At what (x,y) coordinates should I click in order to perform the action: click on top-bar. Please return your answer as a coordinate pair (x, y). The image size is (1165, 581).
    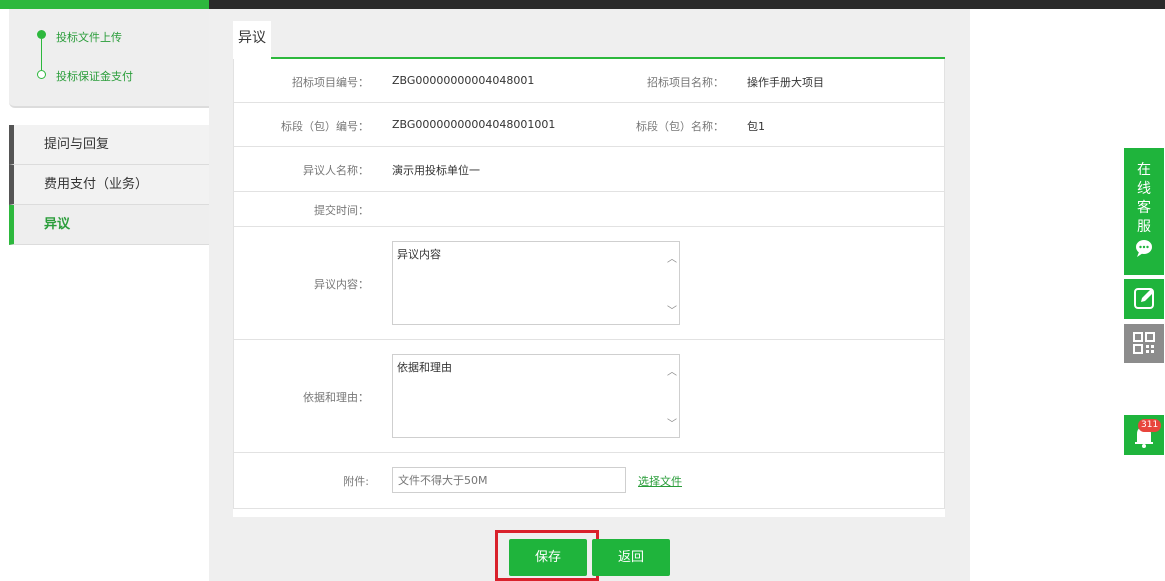
    Looking at the image, I should click on (582, 4).